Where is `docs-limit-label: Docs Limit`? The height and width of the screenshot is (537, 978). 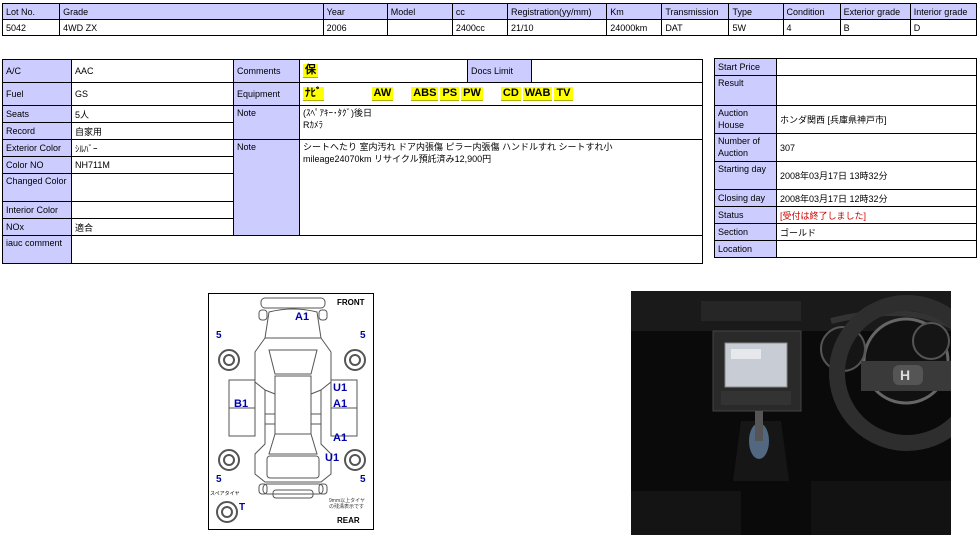 docs-limit-label: Docs Limit is located at coordinates (499, 71).